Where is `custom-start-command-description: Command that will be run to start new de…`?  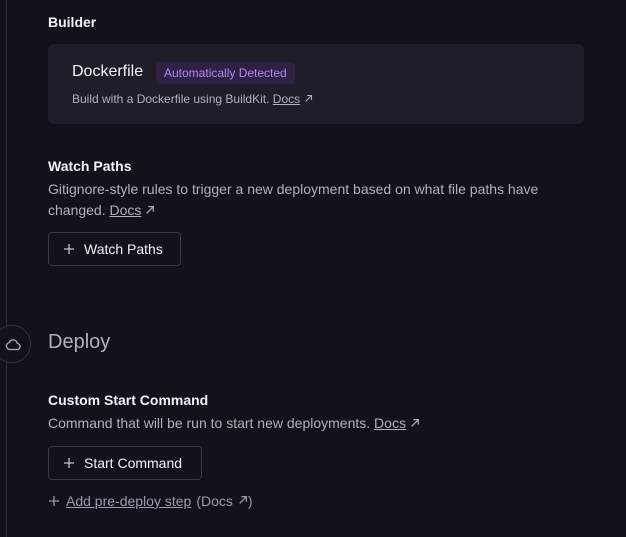
custom-start-command-description: Command that will be run to start new de… is located at coordinates (328, 423).